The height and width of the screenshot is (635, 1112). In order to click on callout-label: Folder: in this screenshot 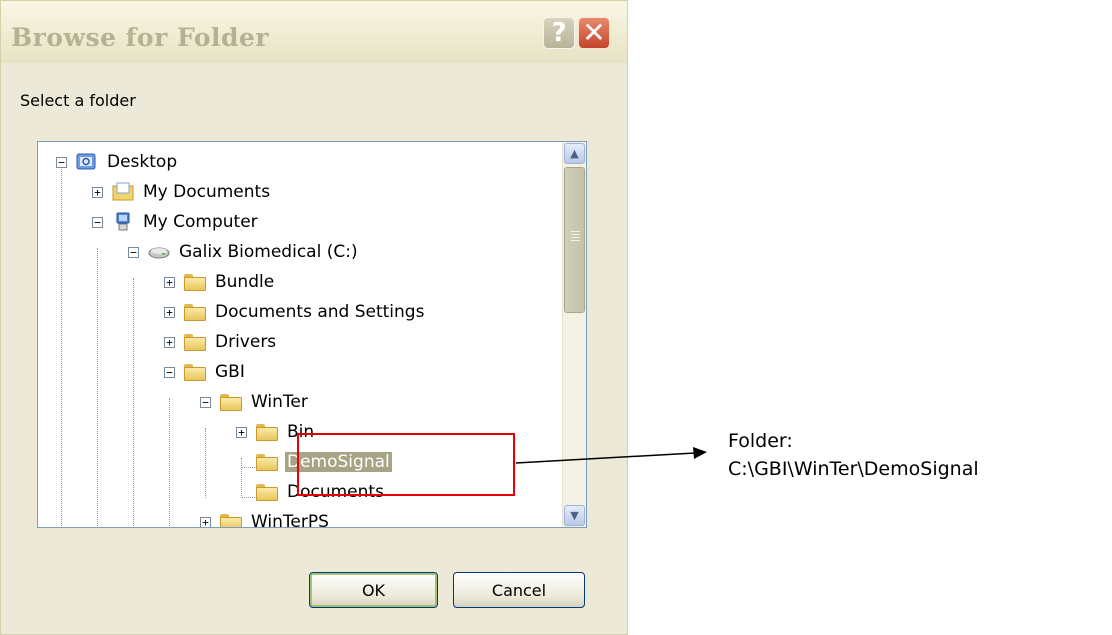, I will do `click(760, 441)`.